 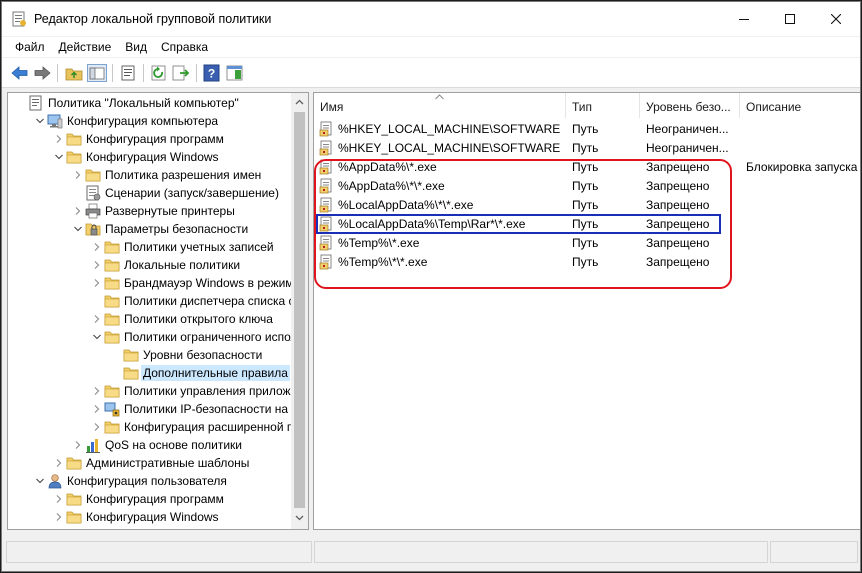 What do you see at coordinates (150, 319) in the screenshot?
I see `tree-item: Политики открытого ключа` at bounding box center [150, 319].